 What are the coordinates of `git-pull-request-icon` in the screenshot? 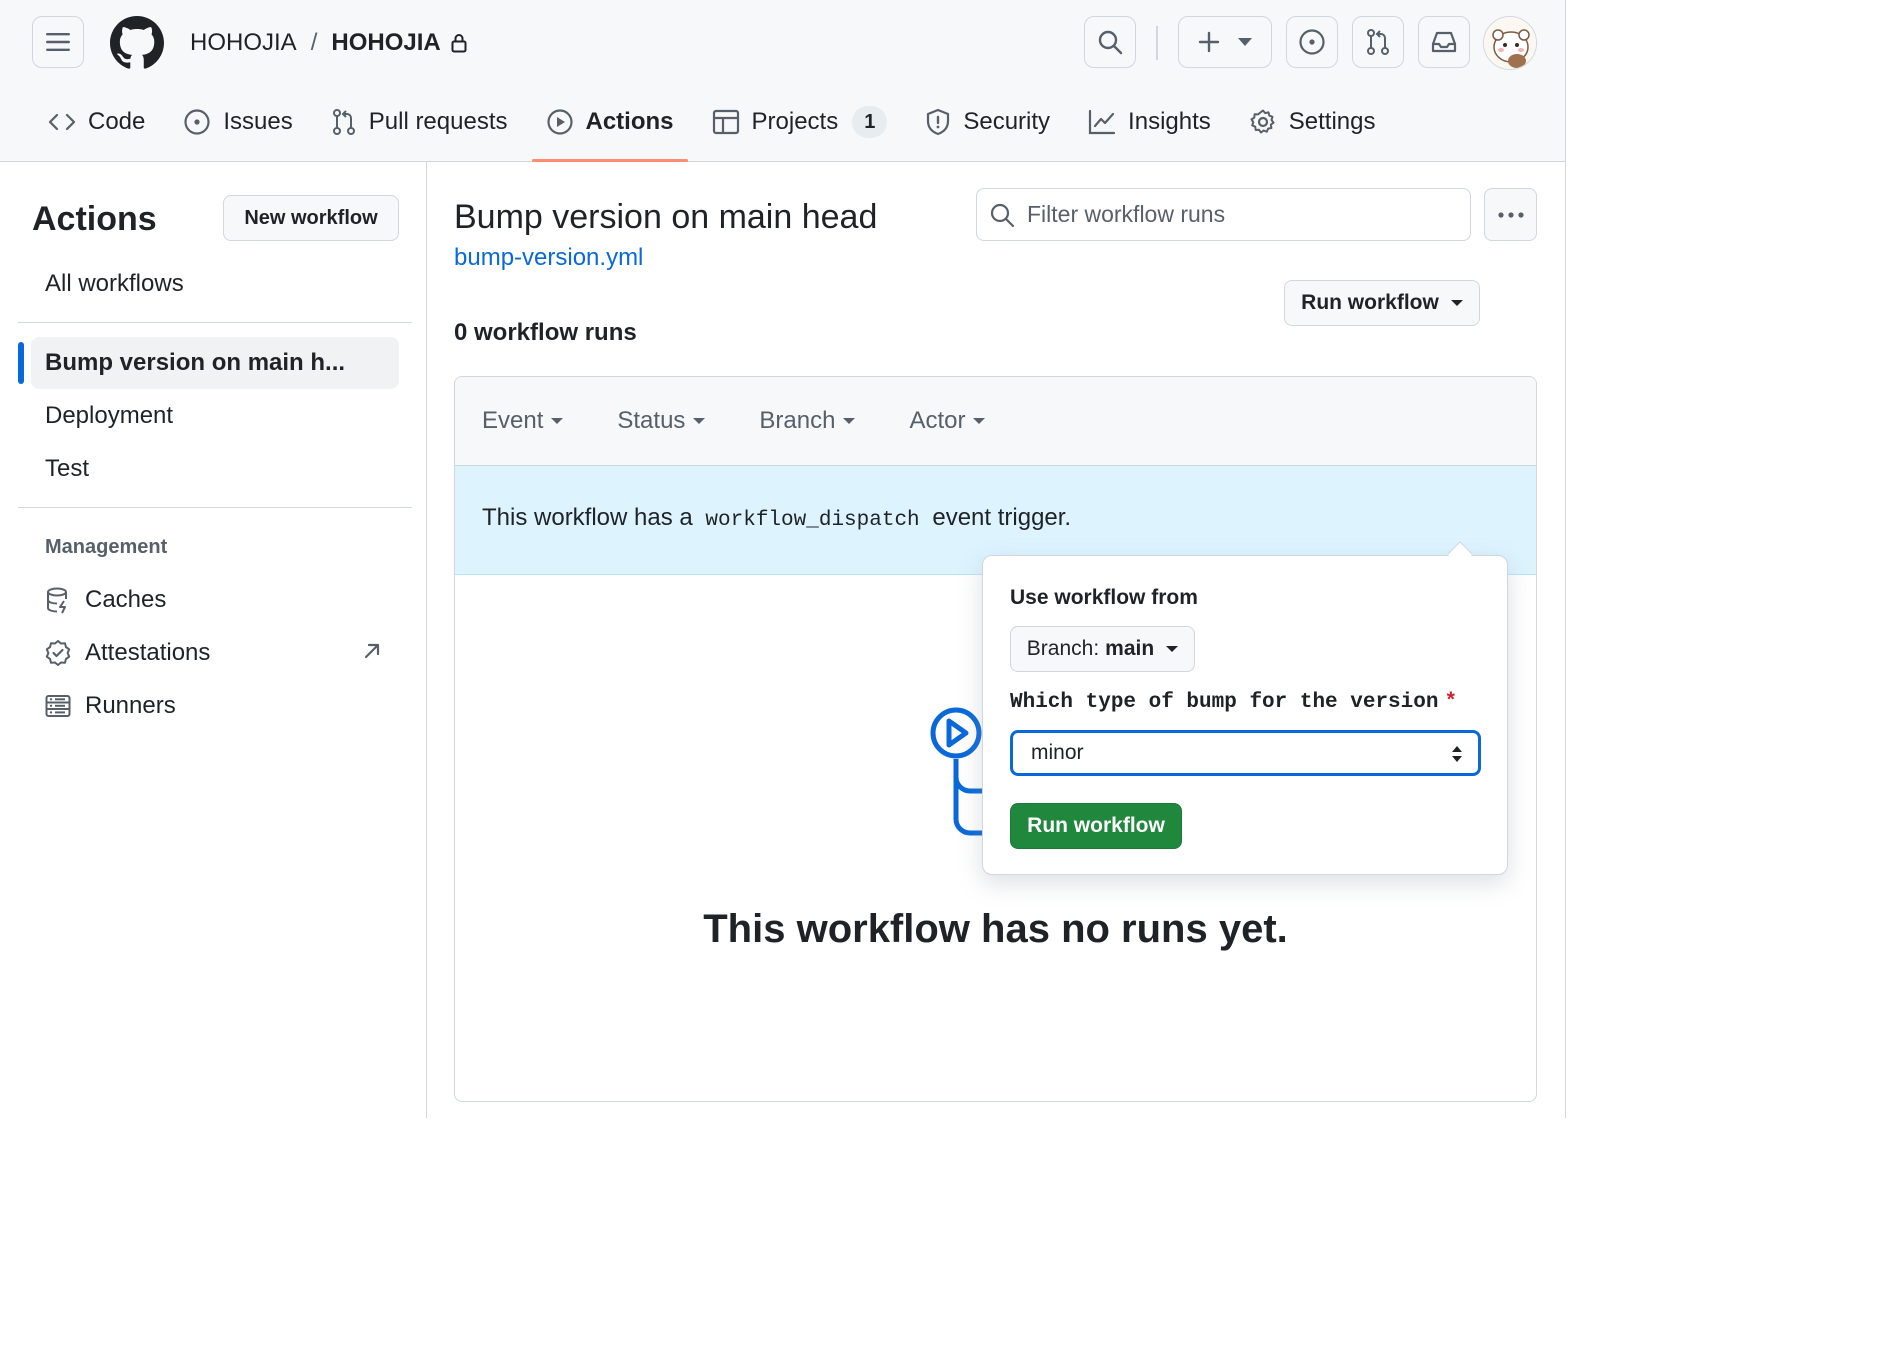 It's located at (344, 122).